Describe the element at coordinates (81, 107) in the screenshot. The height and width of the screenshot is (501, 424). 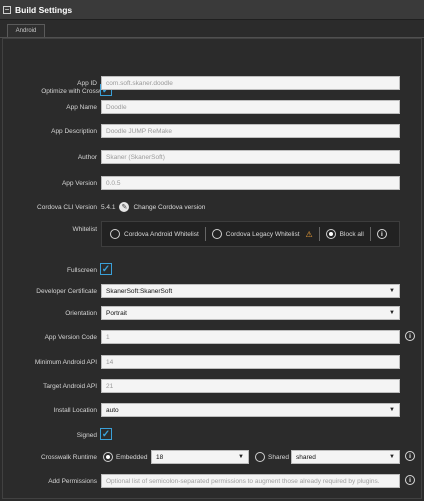
I see `app-name-label: App Name` at that location.